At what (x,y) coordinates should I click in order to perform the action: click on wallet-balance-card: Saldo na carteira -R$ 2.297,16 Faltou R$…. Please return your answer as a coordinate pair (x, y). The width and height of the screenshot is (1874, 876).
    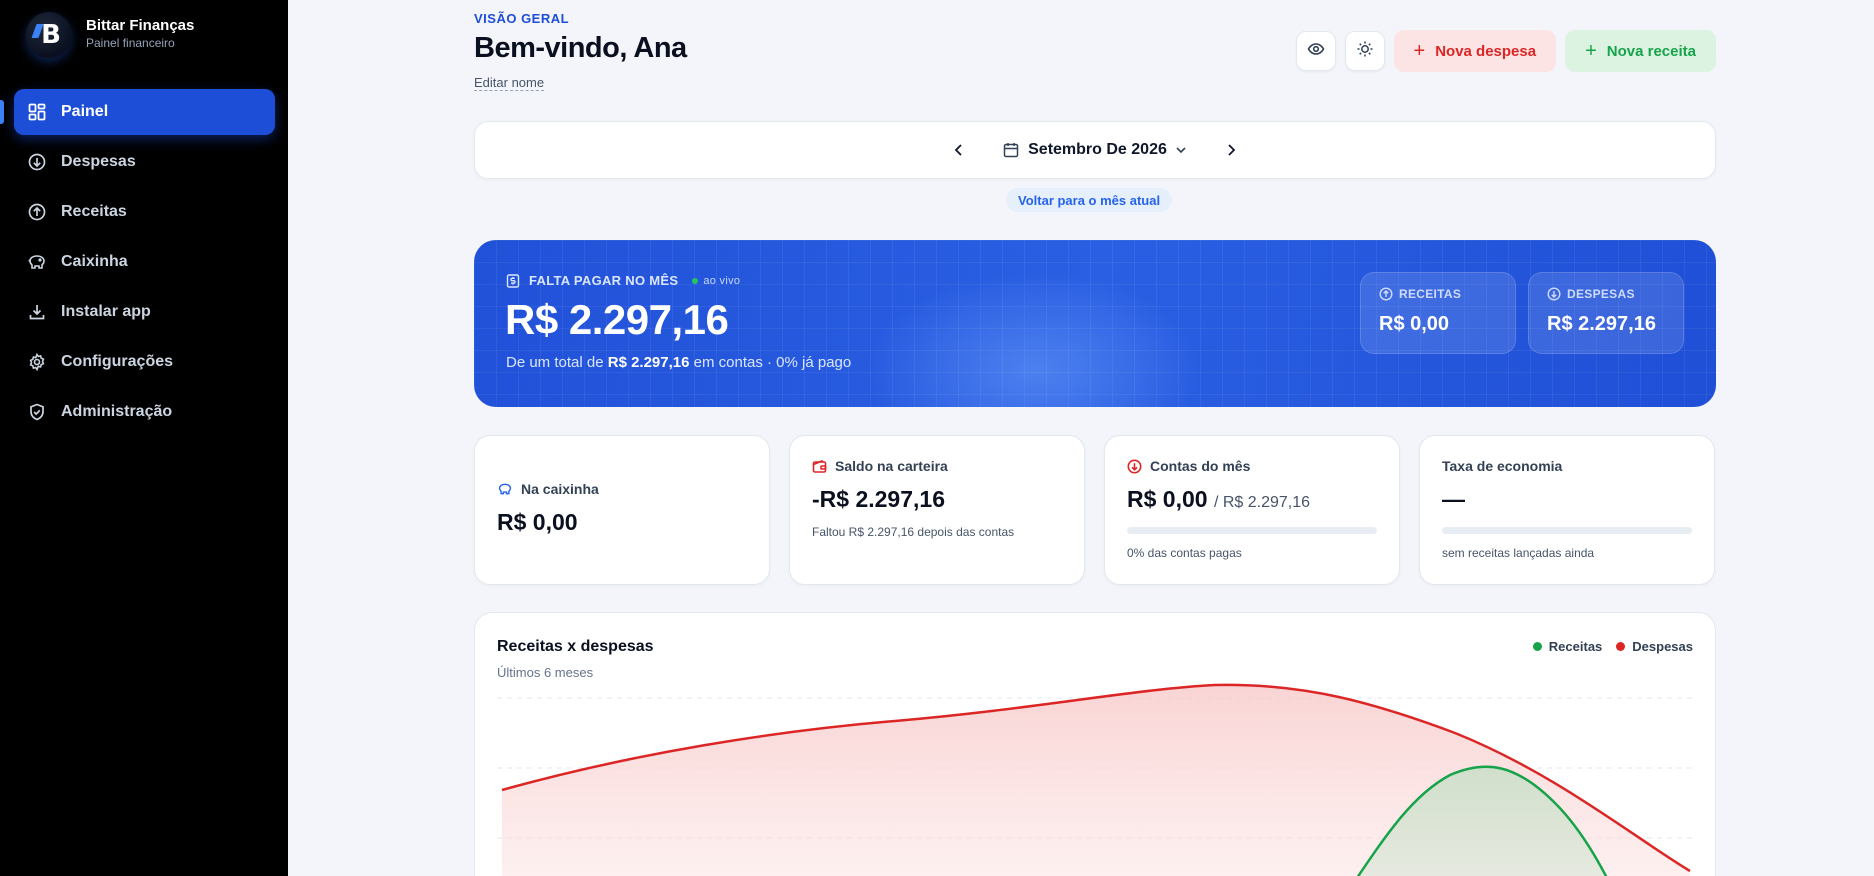
    Looking at the image, I should click on (937, 510).